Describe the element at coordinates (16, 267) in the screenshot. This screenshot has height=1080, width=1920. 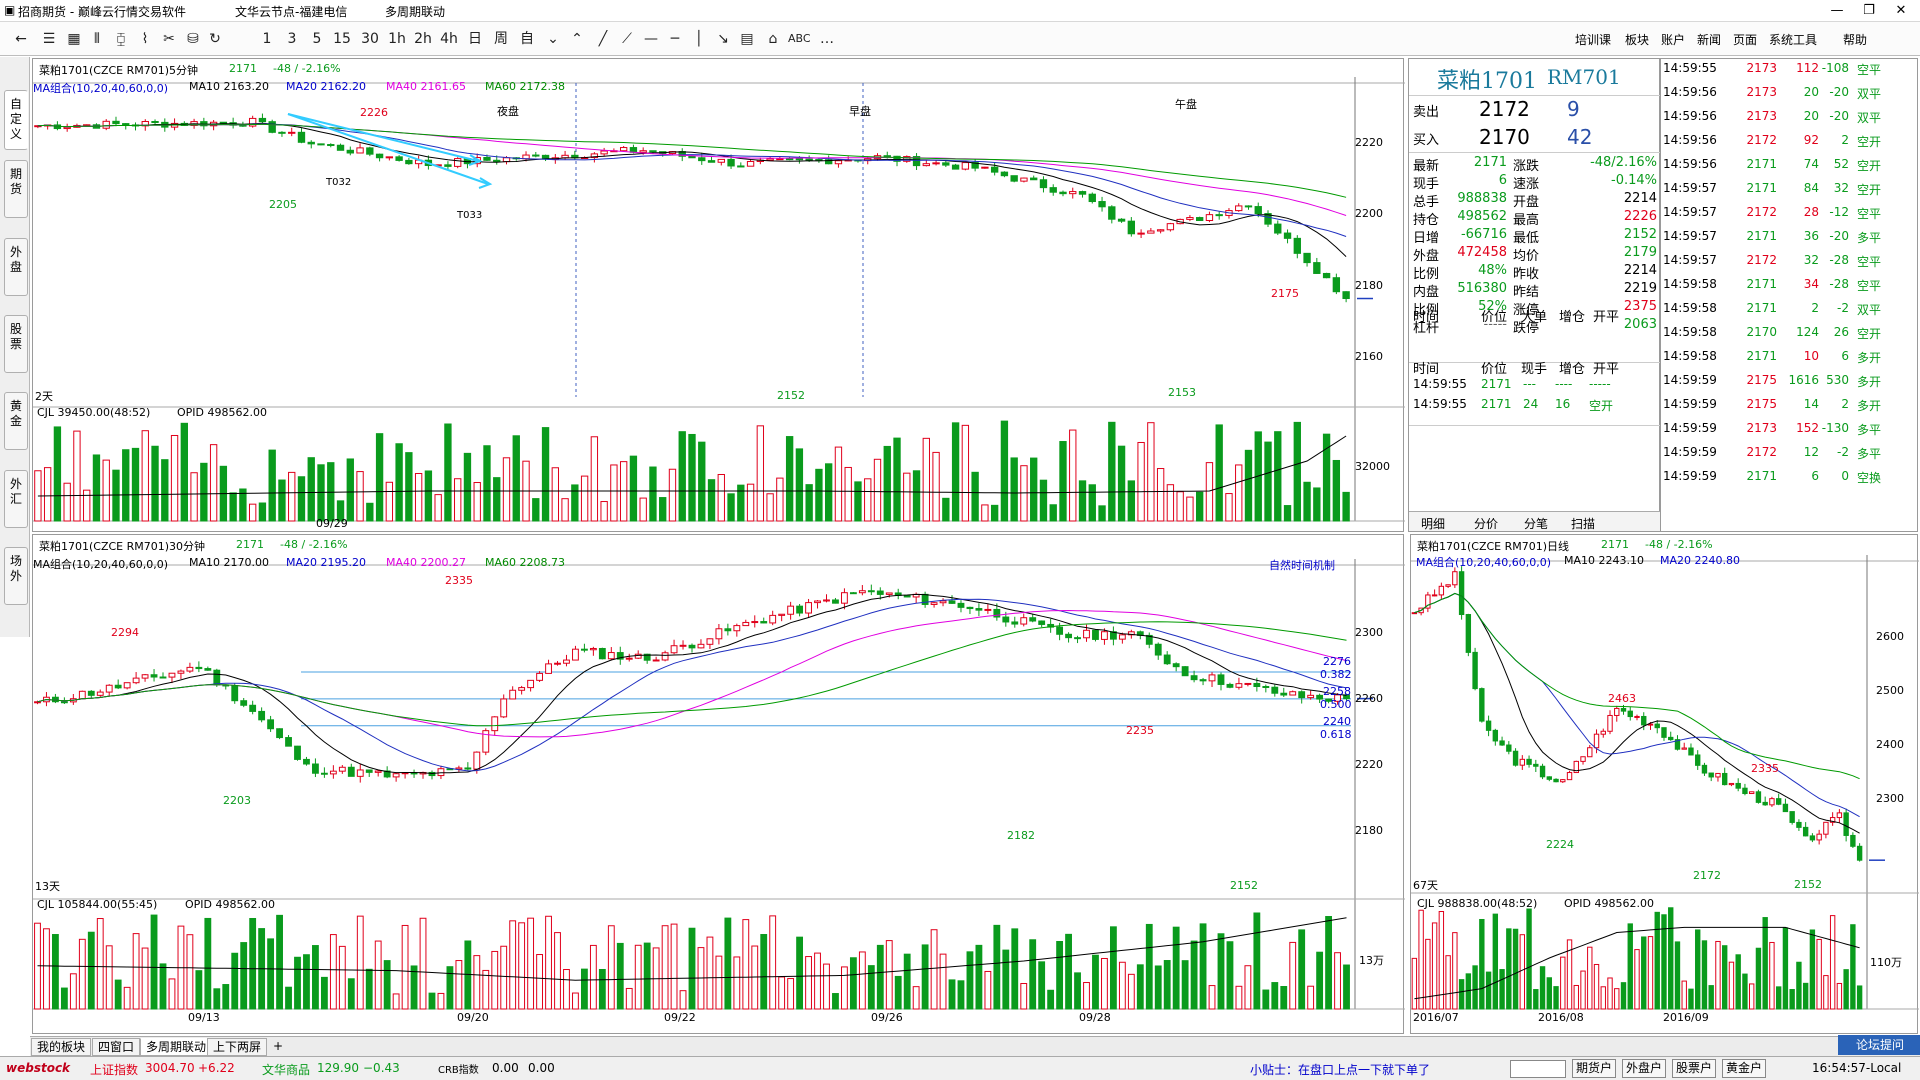
I see `tab-foreign-market: 外盘` at that location.